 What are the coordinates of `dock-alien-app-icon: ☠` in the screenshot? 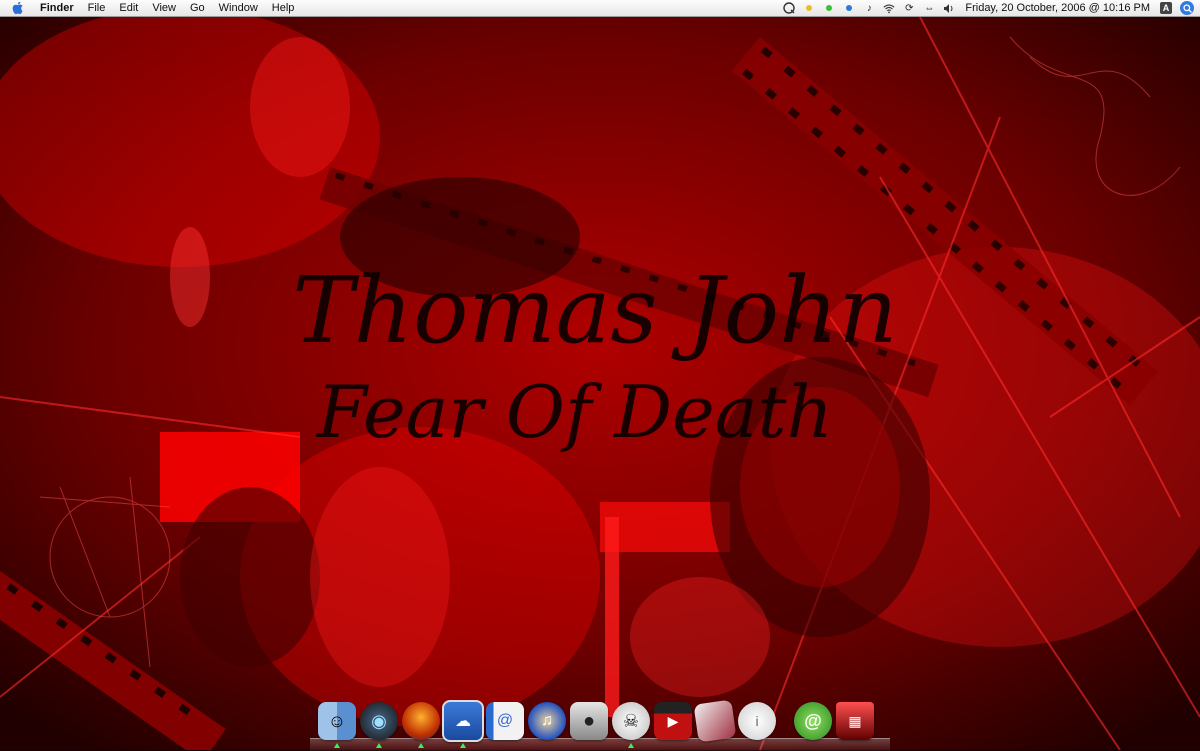 It's located at (631, 724).